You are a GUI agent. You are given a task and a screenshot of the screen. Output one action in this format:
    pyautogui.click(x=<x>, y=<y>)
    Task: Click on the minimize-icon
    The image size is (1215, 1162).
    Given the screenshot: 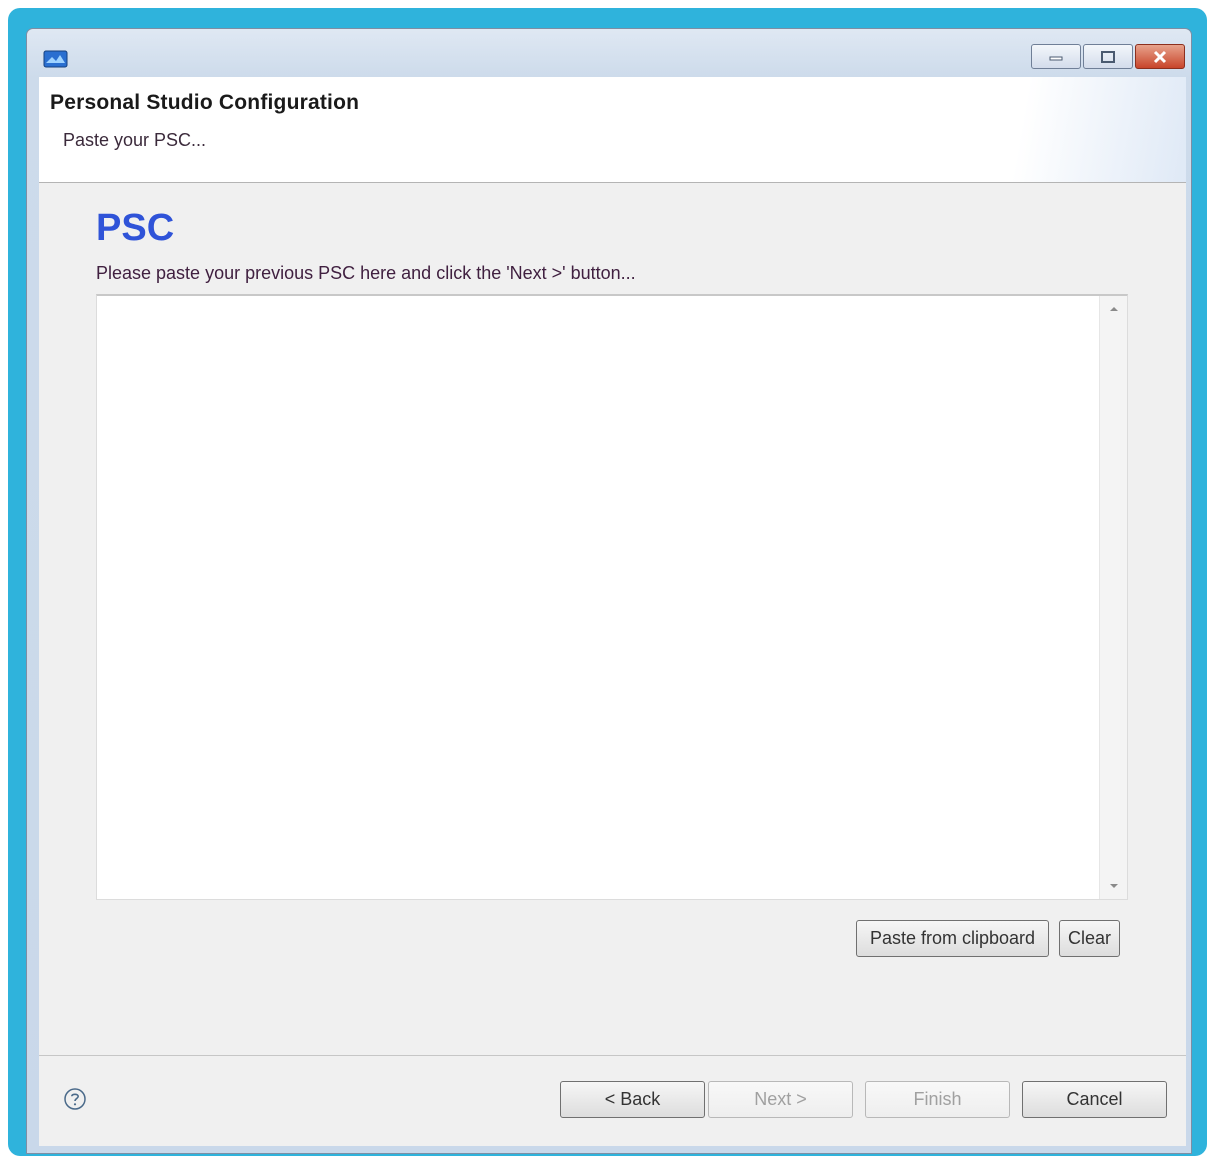 What is the action you would take?
    pyautogui.click(x=1056, y=58)
    